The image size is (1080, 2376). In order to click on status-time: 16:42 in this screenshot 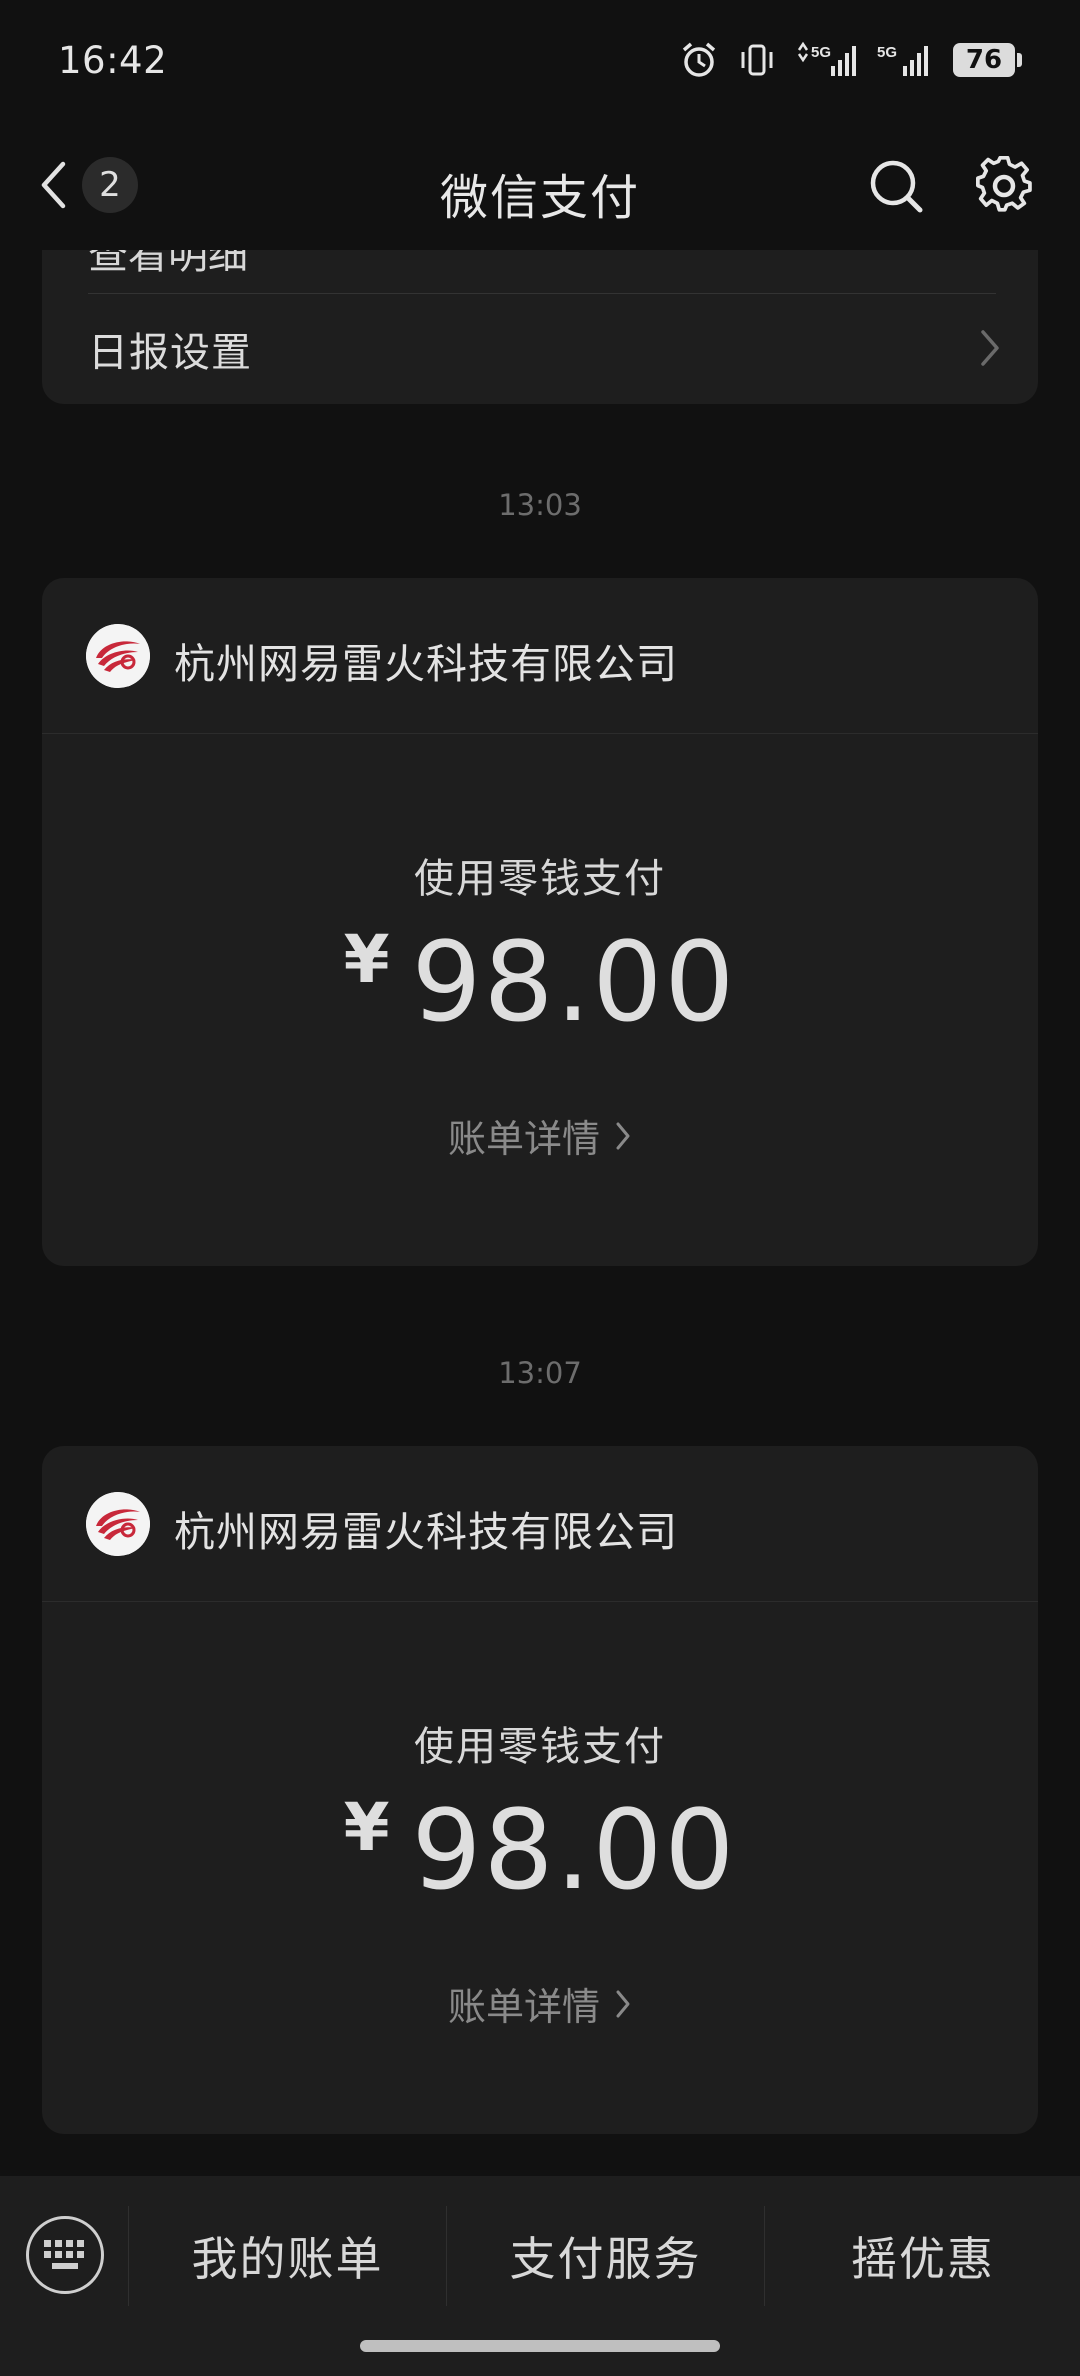, I will do `click(113, 60)`.